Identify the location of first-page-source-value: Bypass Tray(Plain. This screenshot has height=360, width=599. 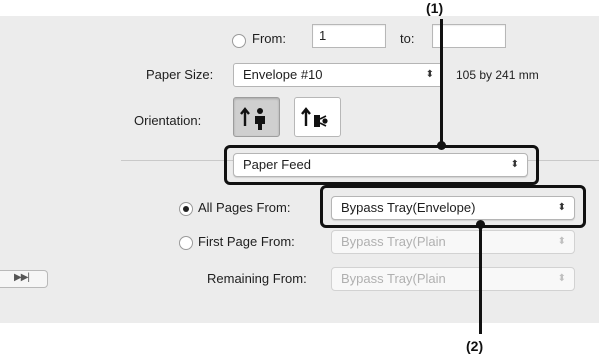
(393, 241).